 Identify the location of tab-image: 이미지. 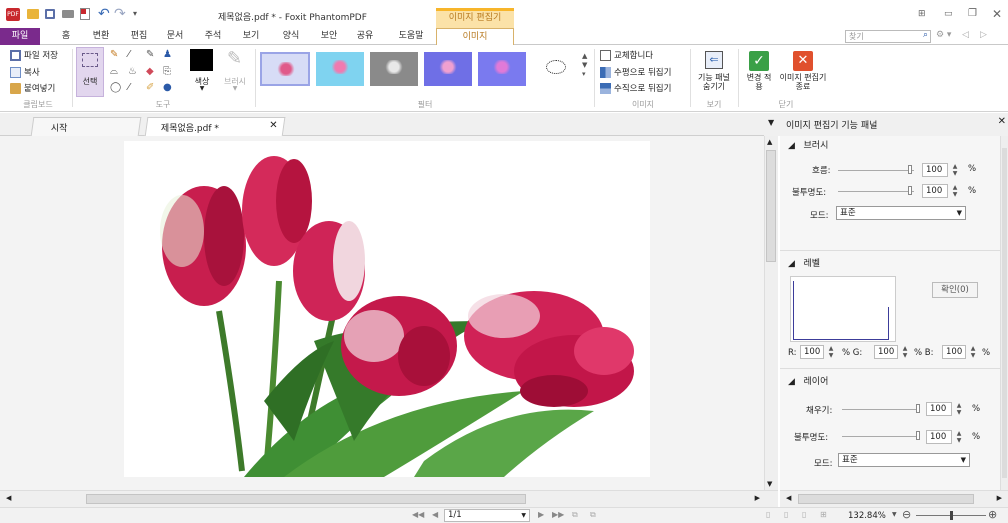
(475, 37).